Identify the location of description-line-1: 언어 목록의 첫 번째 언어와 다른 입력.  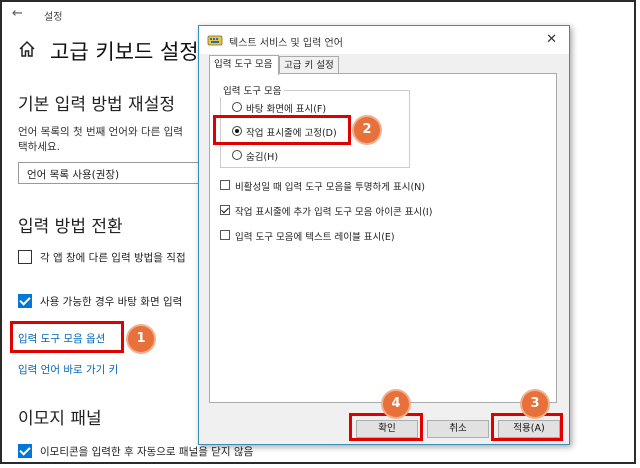
(100, 132).